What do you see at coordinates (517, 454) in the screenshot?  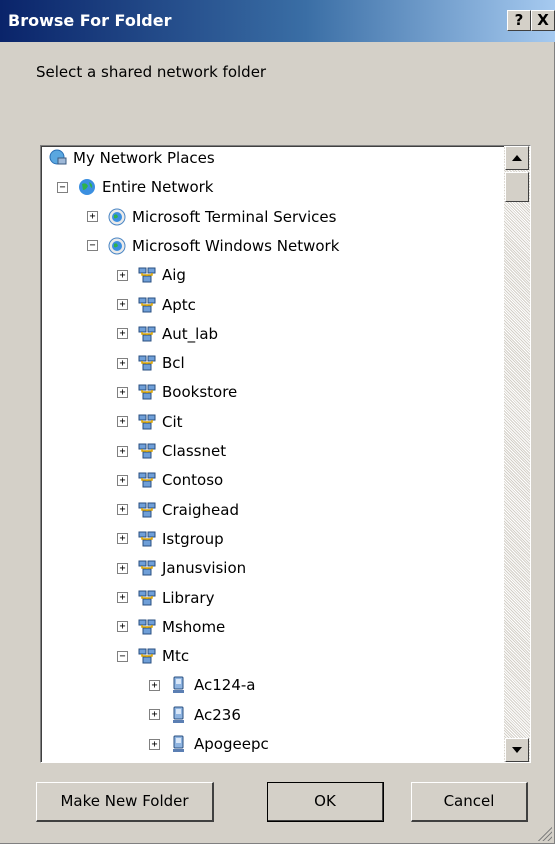 I see `vertical-scrollbar` at bounding box center [517, 454].